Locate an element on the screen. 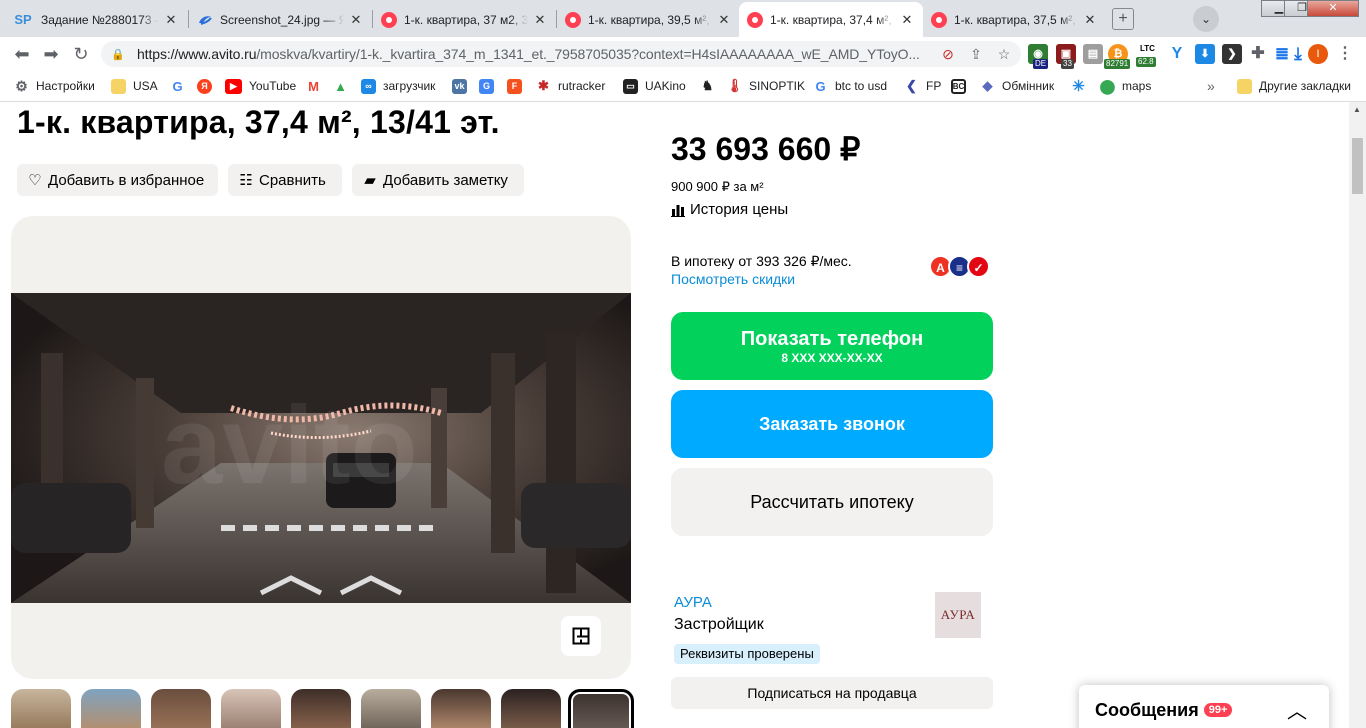 The height and width of the screenshot is (728, 1366). subscribe-seller-button: Подписаться на продавца is located at coordinates (832, 693).